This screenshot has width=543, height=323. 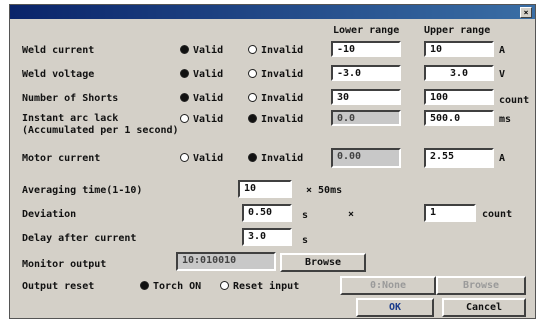 I want to click on deviation-count-unit: count, so click(x=497, y=214).